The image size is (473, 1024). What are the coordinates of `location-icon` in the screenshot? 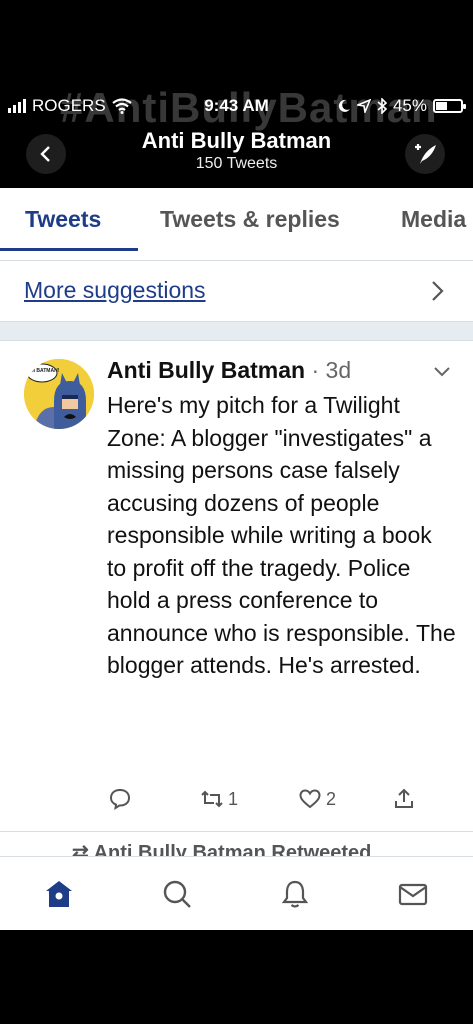 It's located at (363, 106).